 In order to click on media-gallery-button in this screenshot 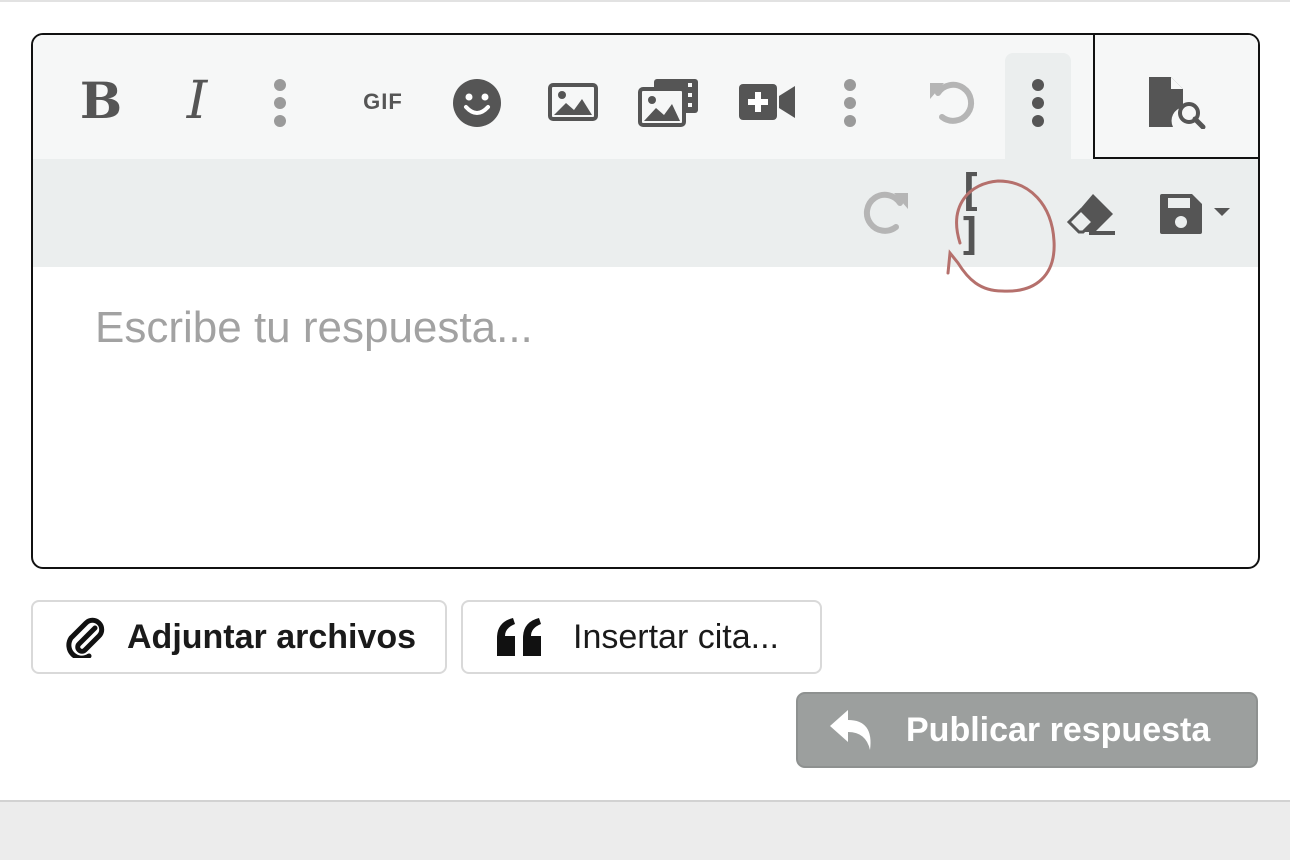, I will do `click(669, 102)`.